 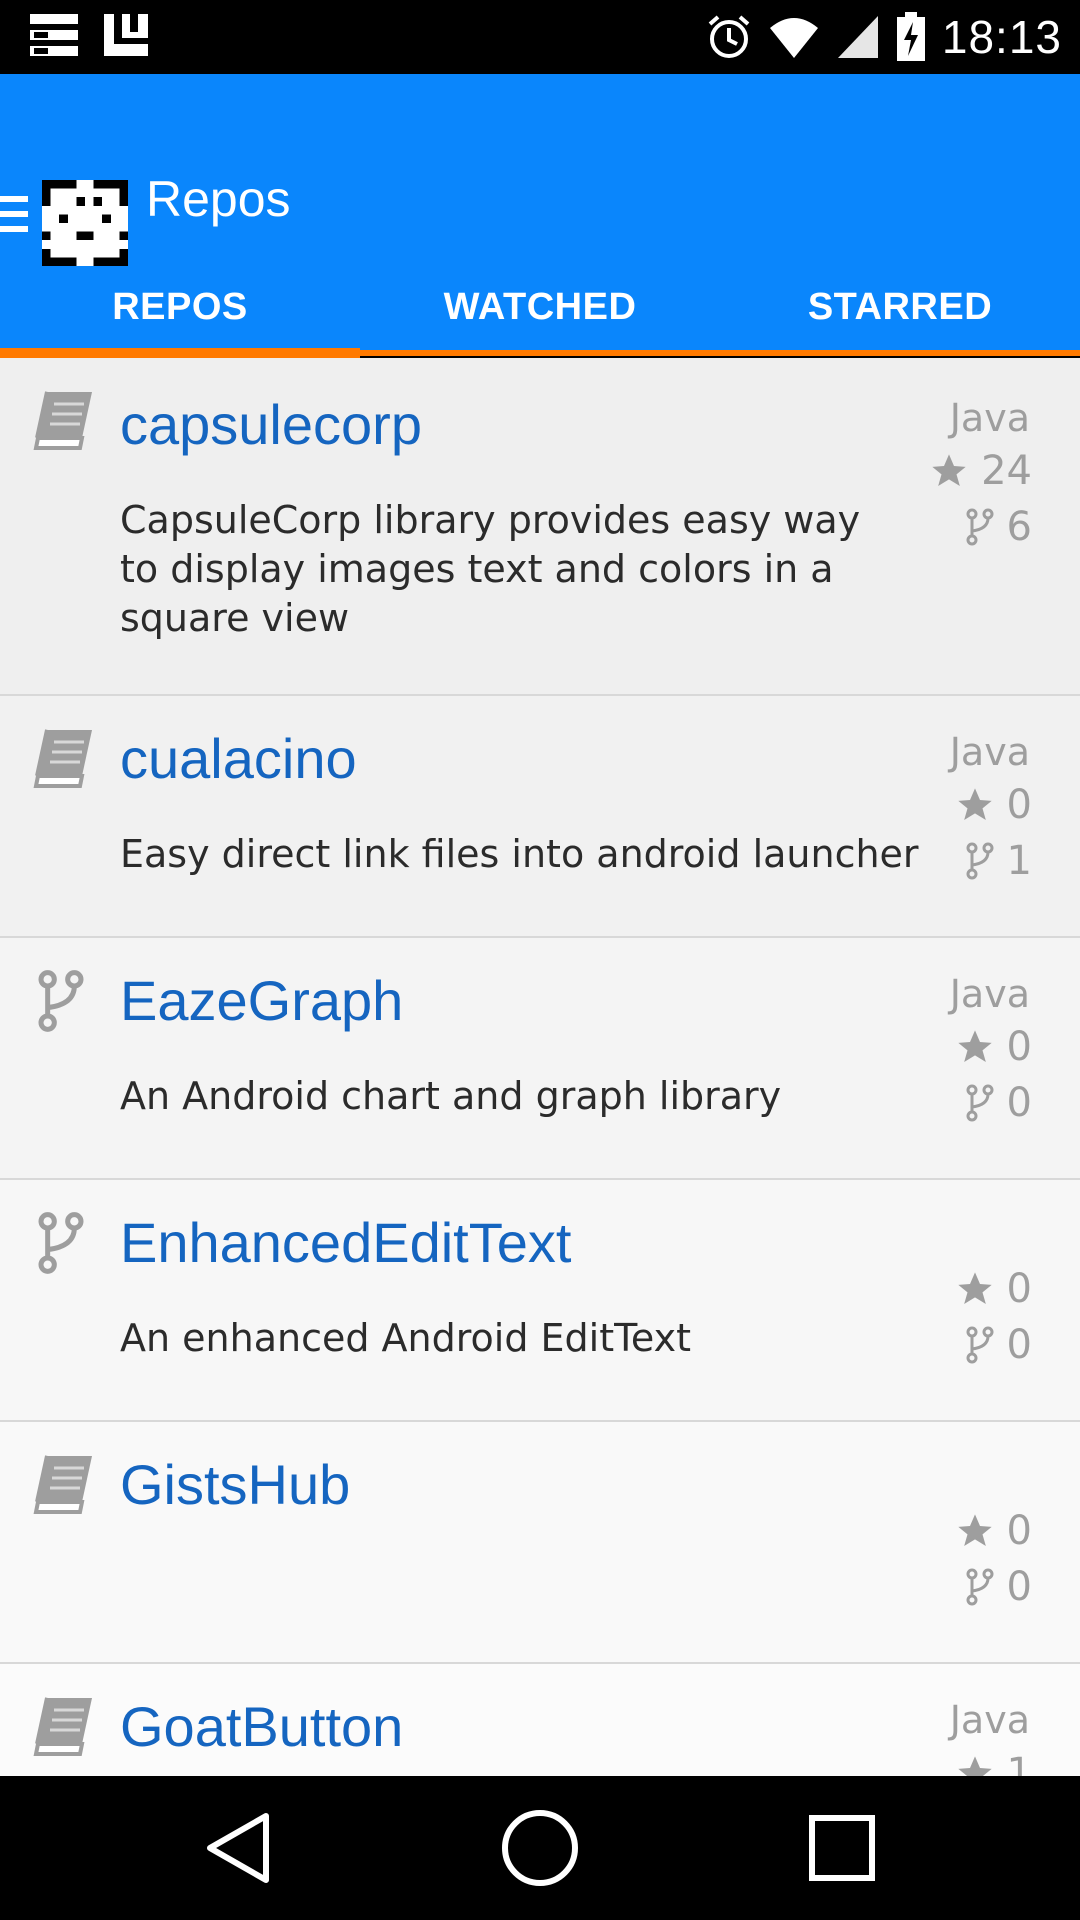 I want to click on navigation-bar, so click(x=540, y=1848).